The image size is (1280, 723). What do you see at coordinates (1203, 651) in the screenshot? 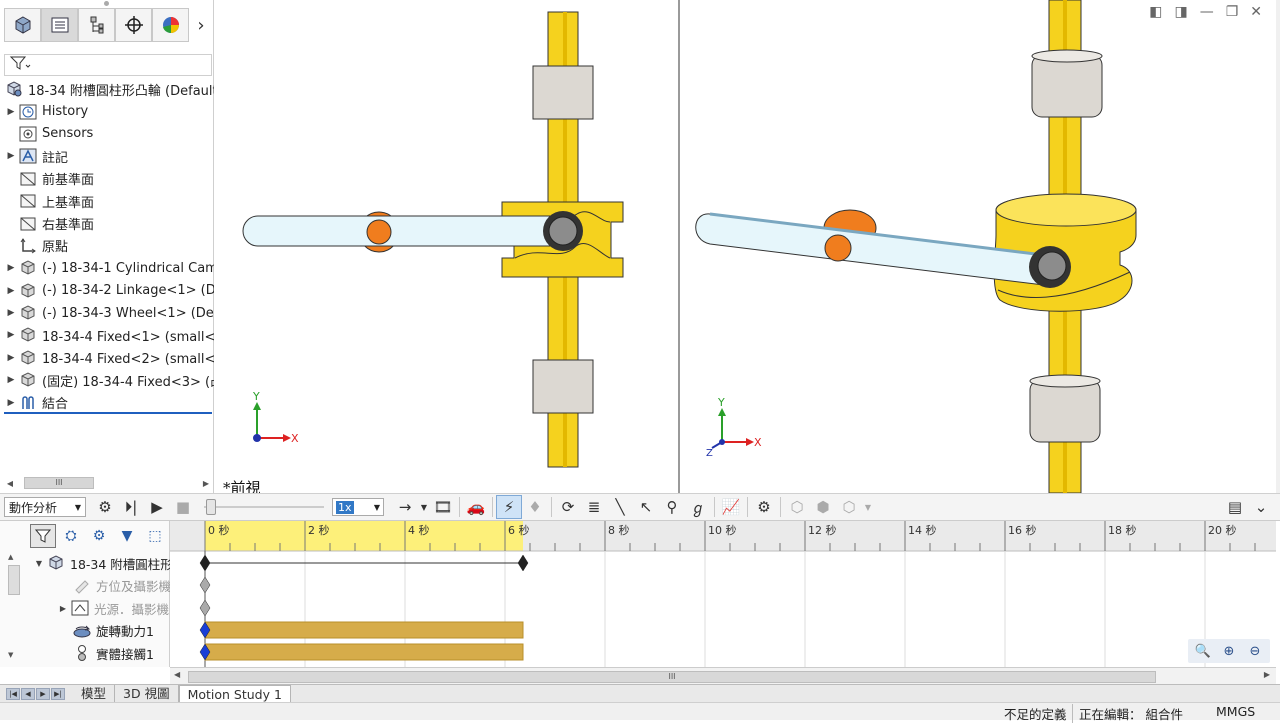
I see `zoom-fit-icon: 🔍` at bounding box center [1203, 651].